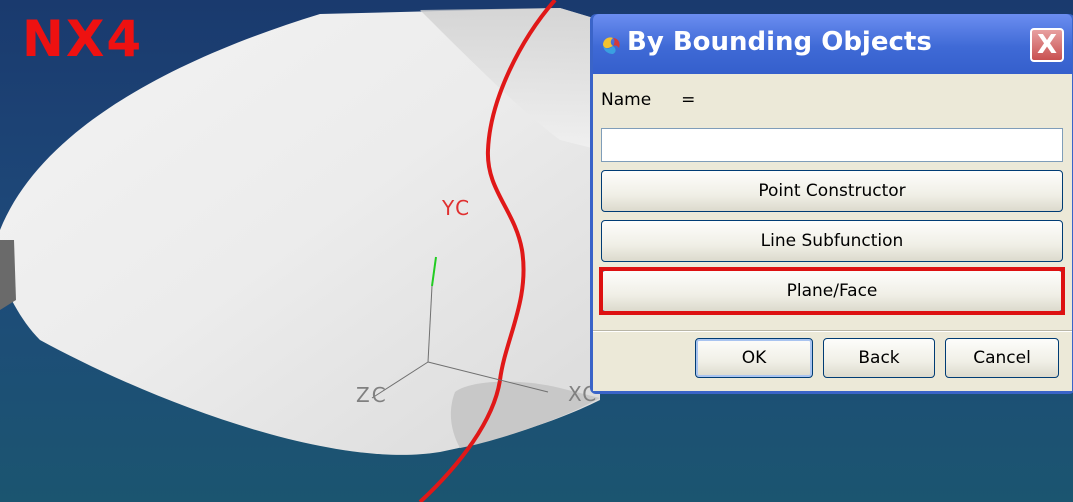 The width and height of the screenshot is (1073, 502). I want to click on ok-button: OK, so click(754, 358).